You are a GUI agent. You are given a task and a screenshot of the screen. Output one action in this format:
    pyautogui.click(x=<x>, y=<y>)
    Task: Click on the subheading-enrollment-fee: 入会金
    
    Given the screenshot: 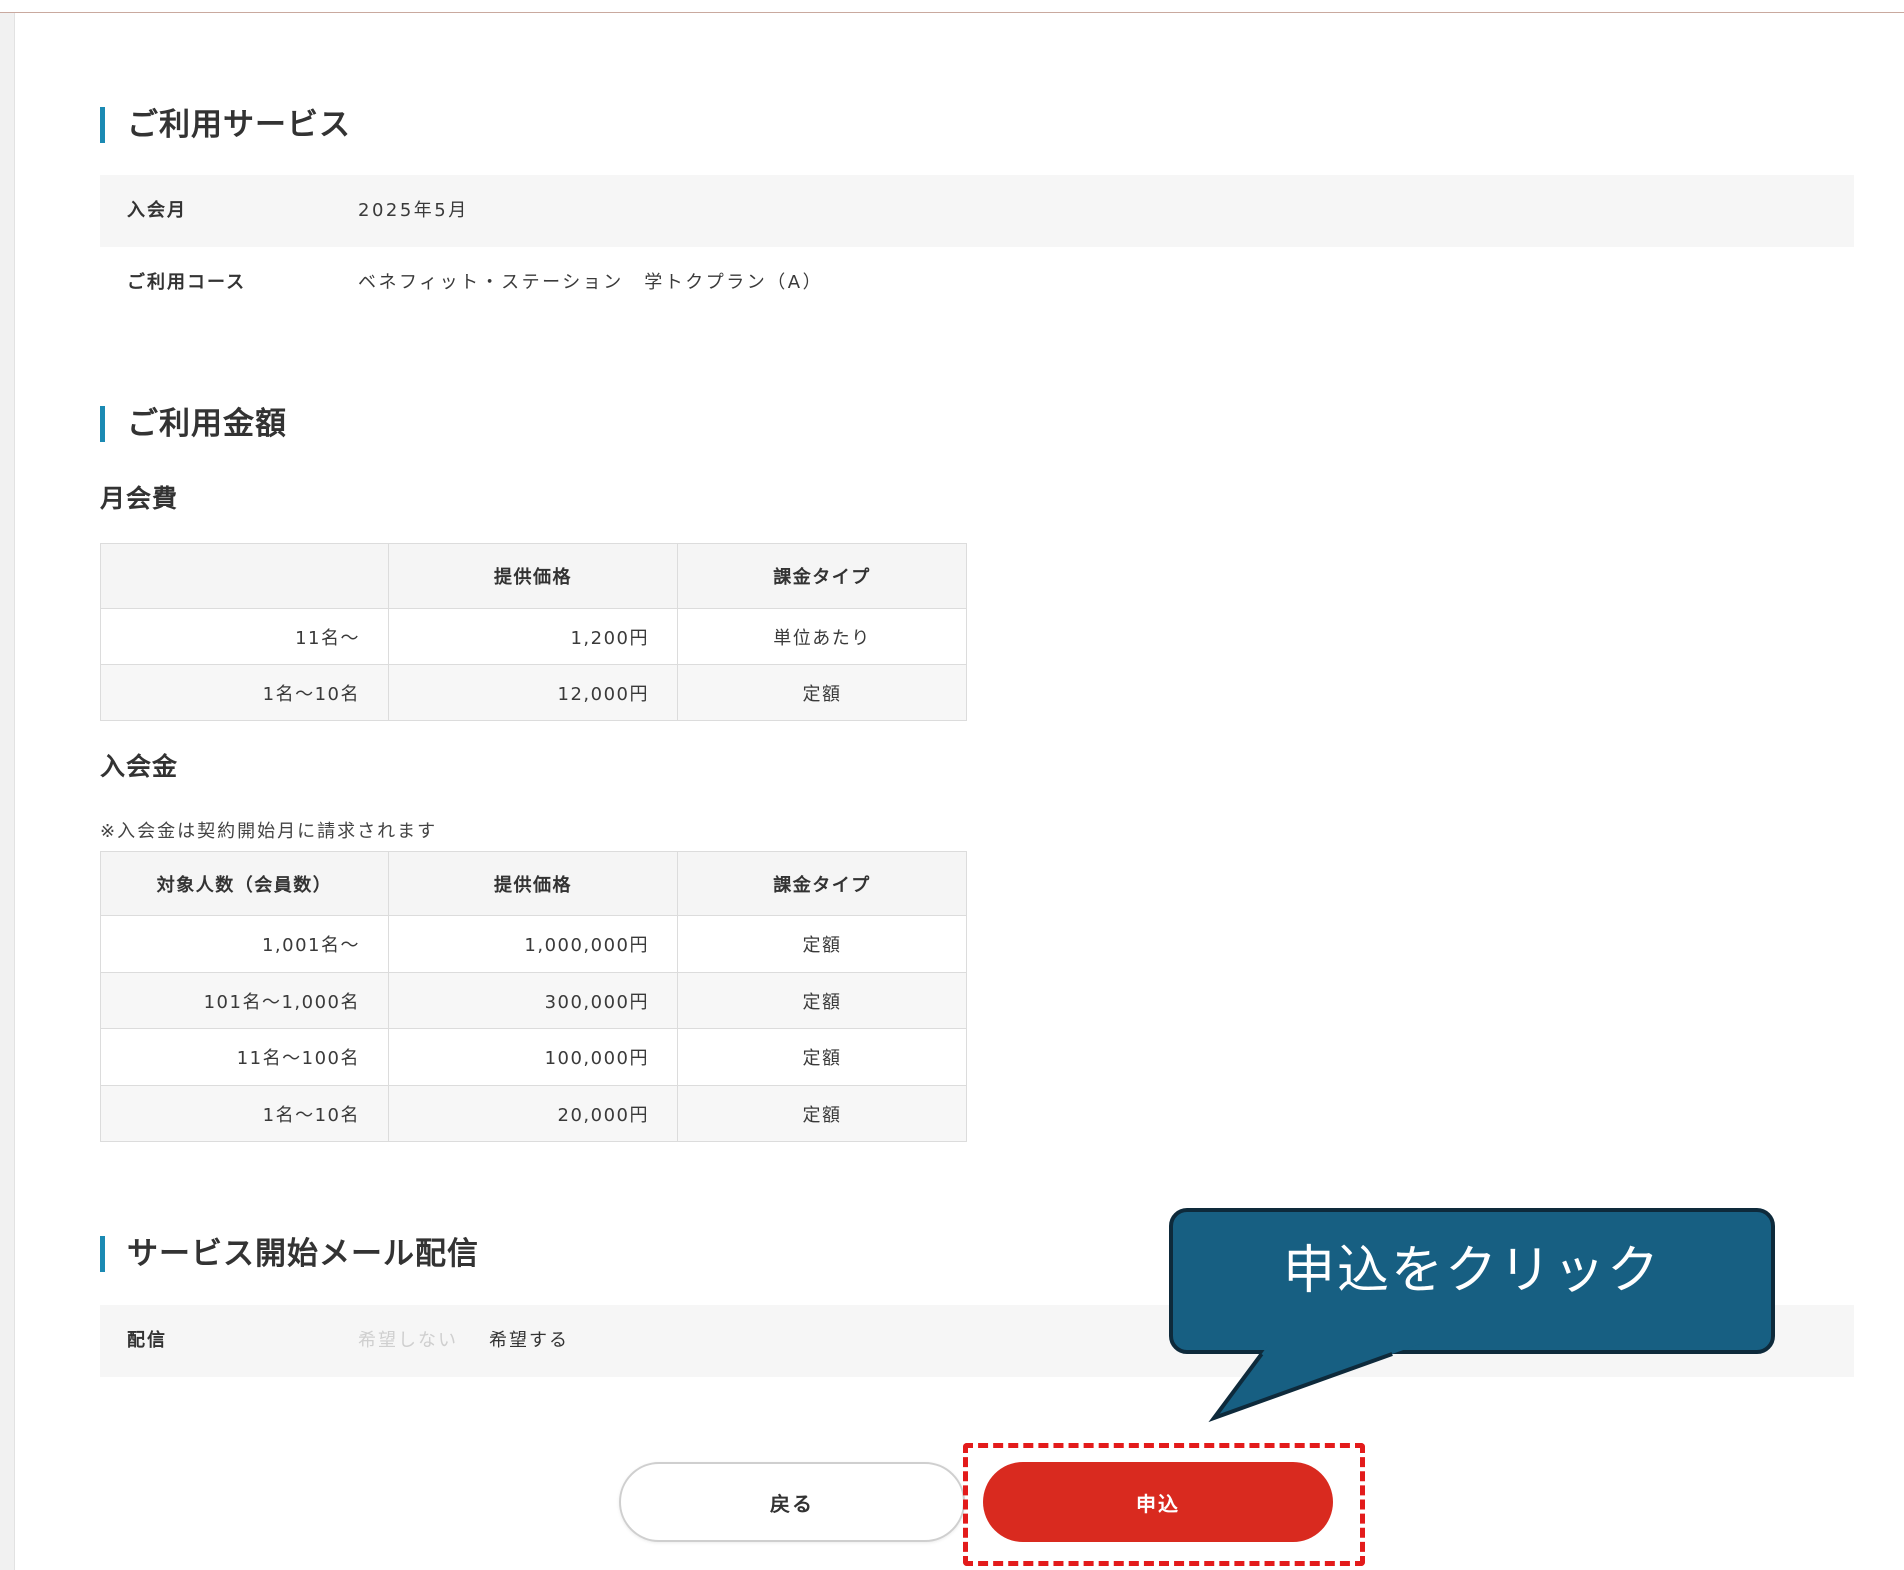 What is the action you would take?
    pyautogui.click(x=139, y=766)
    